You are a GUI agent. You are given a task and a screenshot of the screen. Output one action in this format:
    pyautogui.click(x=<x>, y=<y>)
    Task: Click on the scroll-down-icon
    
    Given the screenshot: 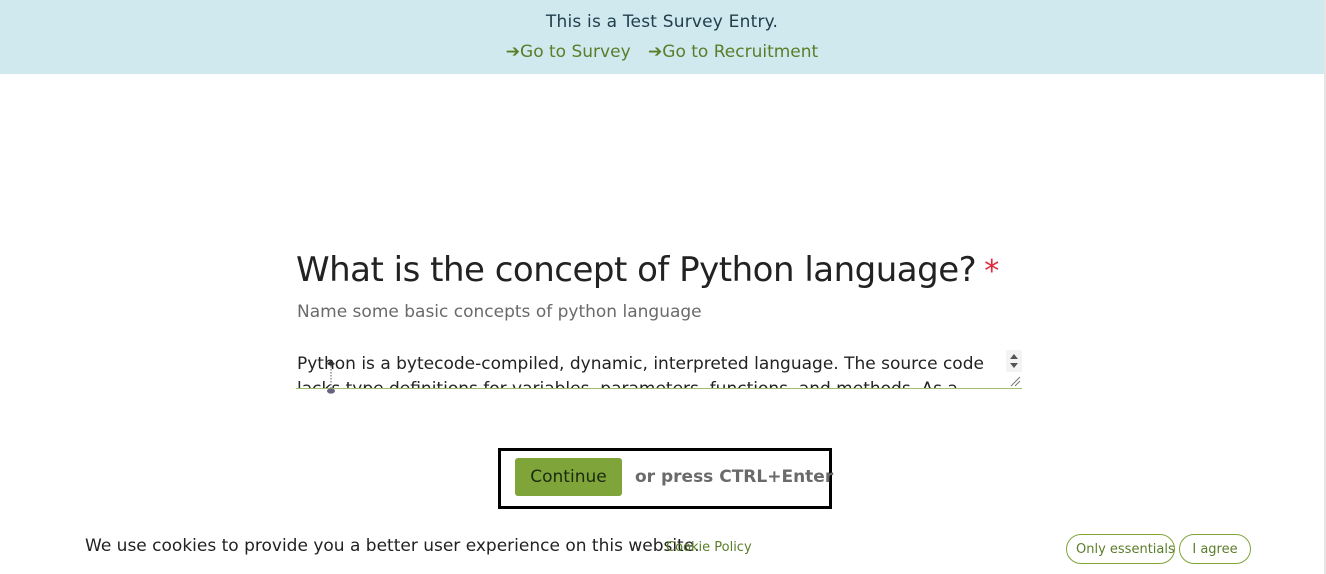 What is the action you would take?
    pyautogui.click(x=1014, y=365)
    